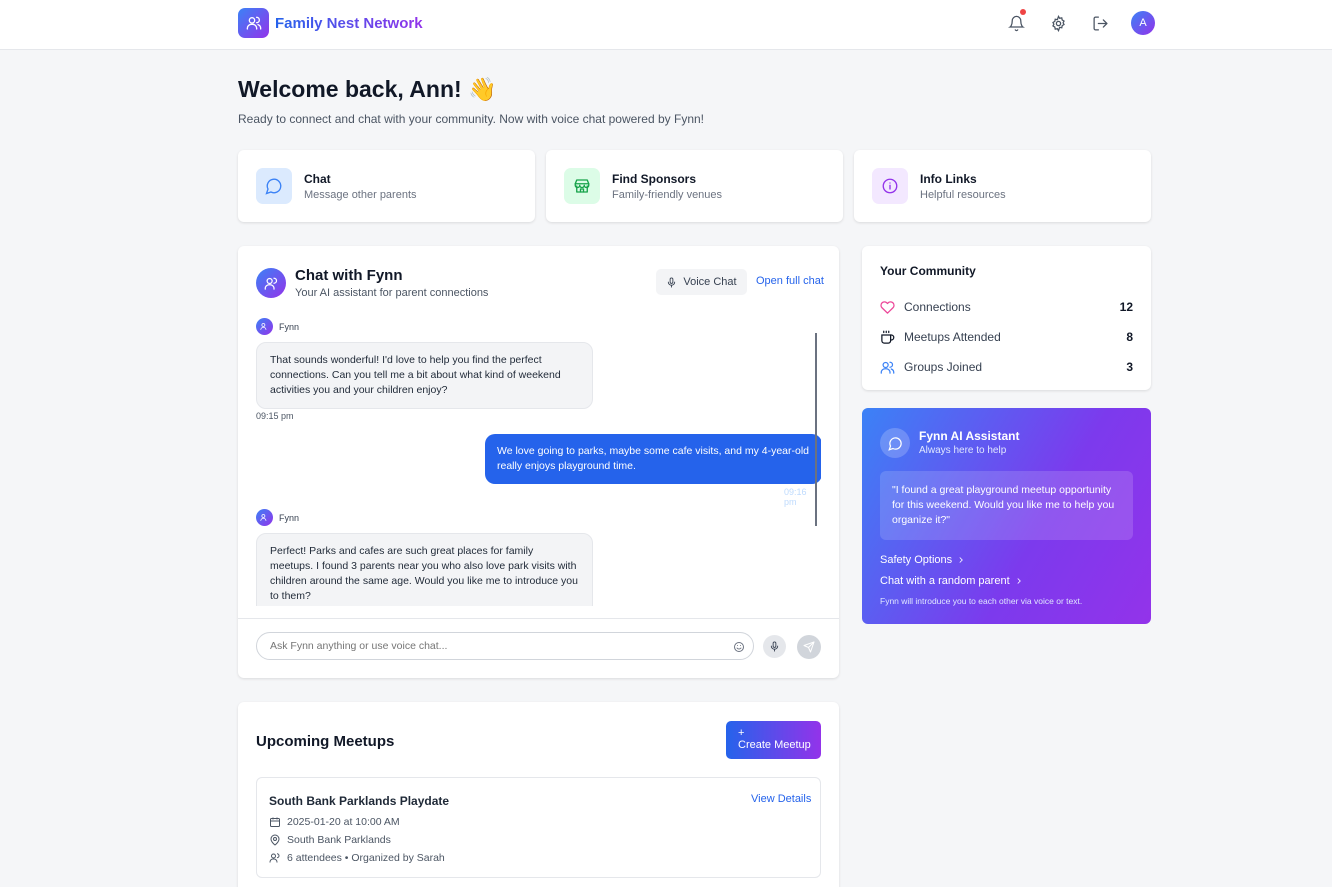  Describe the element at coordinates (317, 178) in the screenshot. I see `quick-link-title: Chat` at that location.